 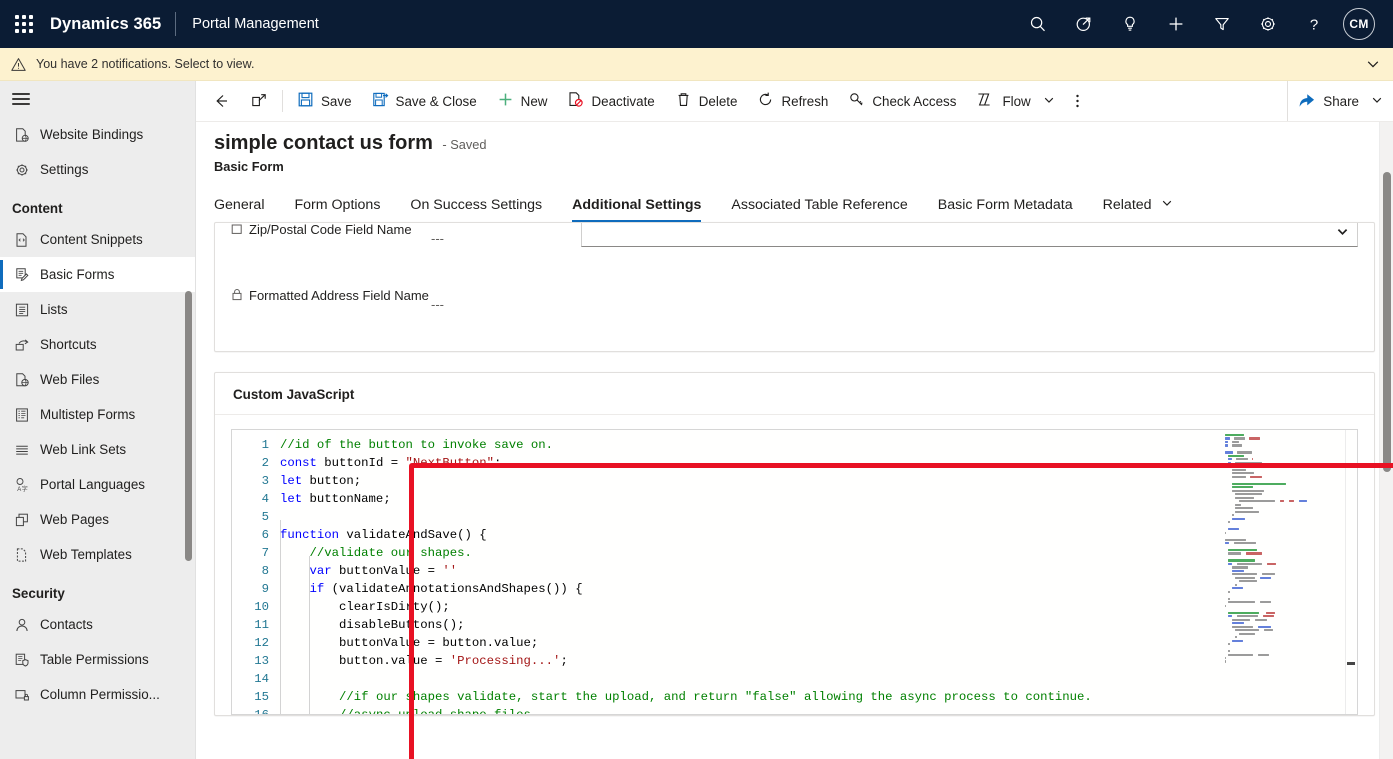 I want to click on delete-button: Delete, so click(x=706, y=101).